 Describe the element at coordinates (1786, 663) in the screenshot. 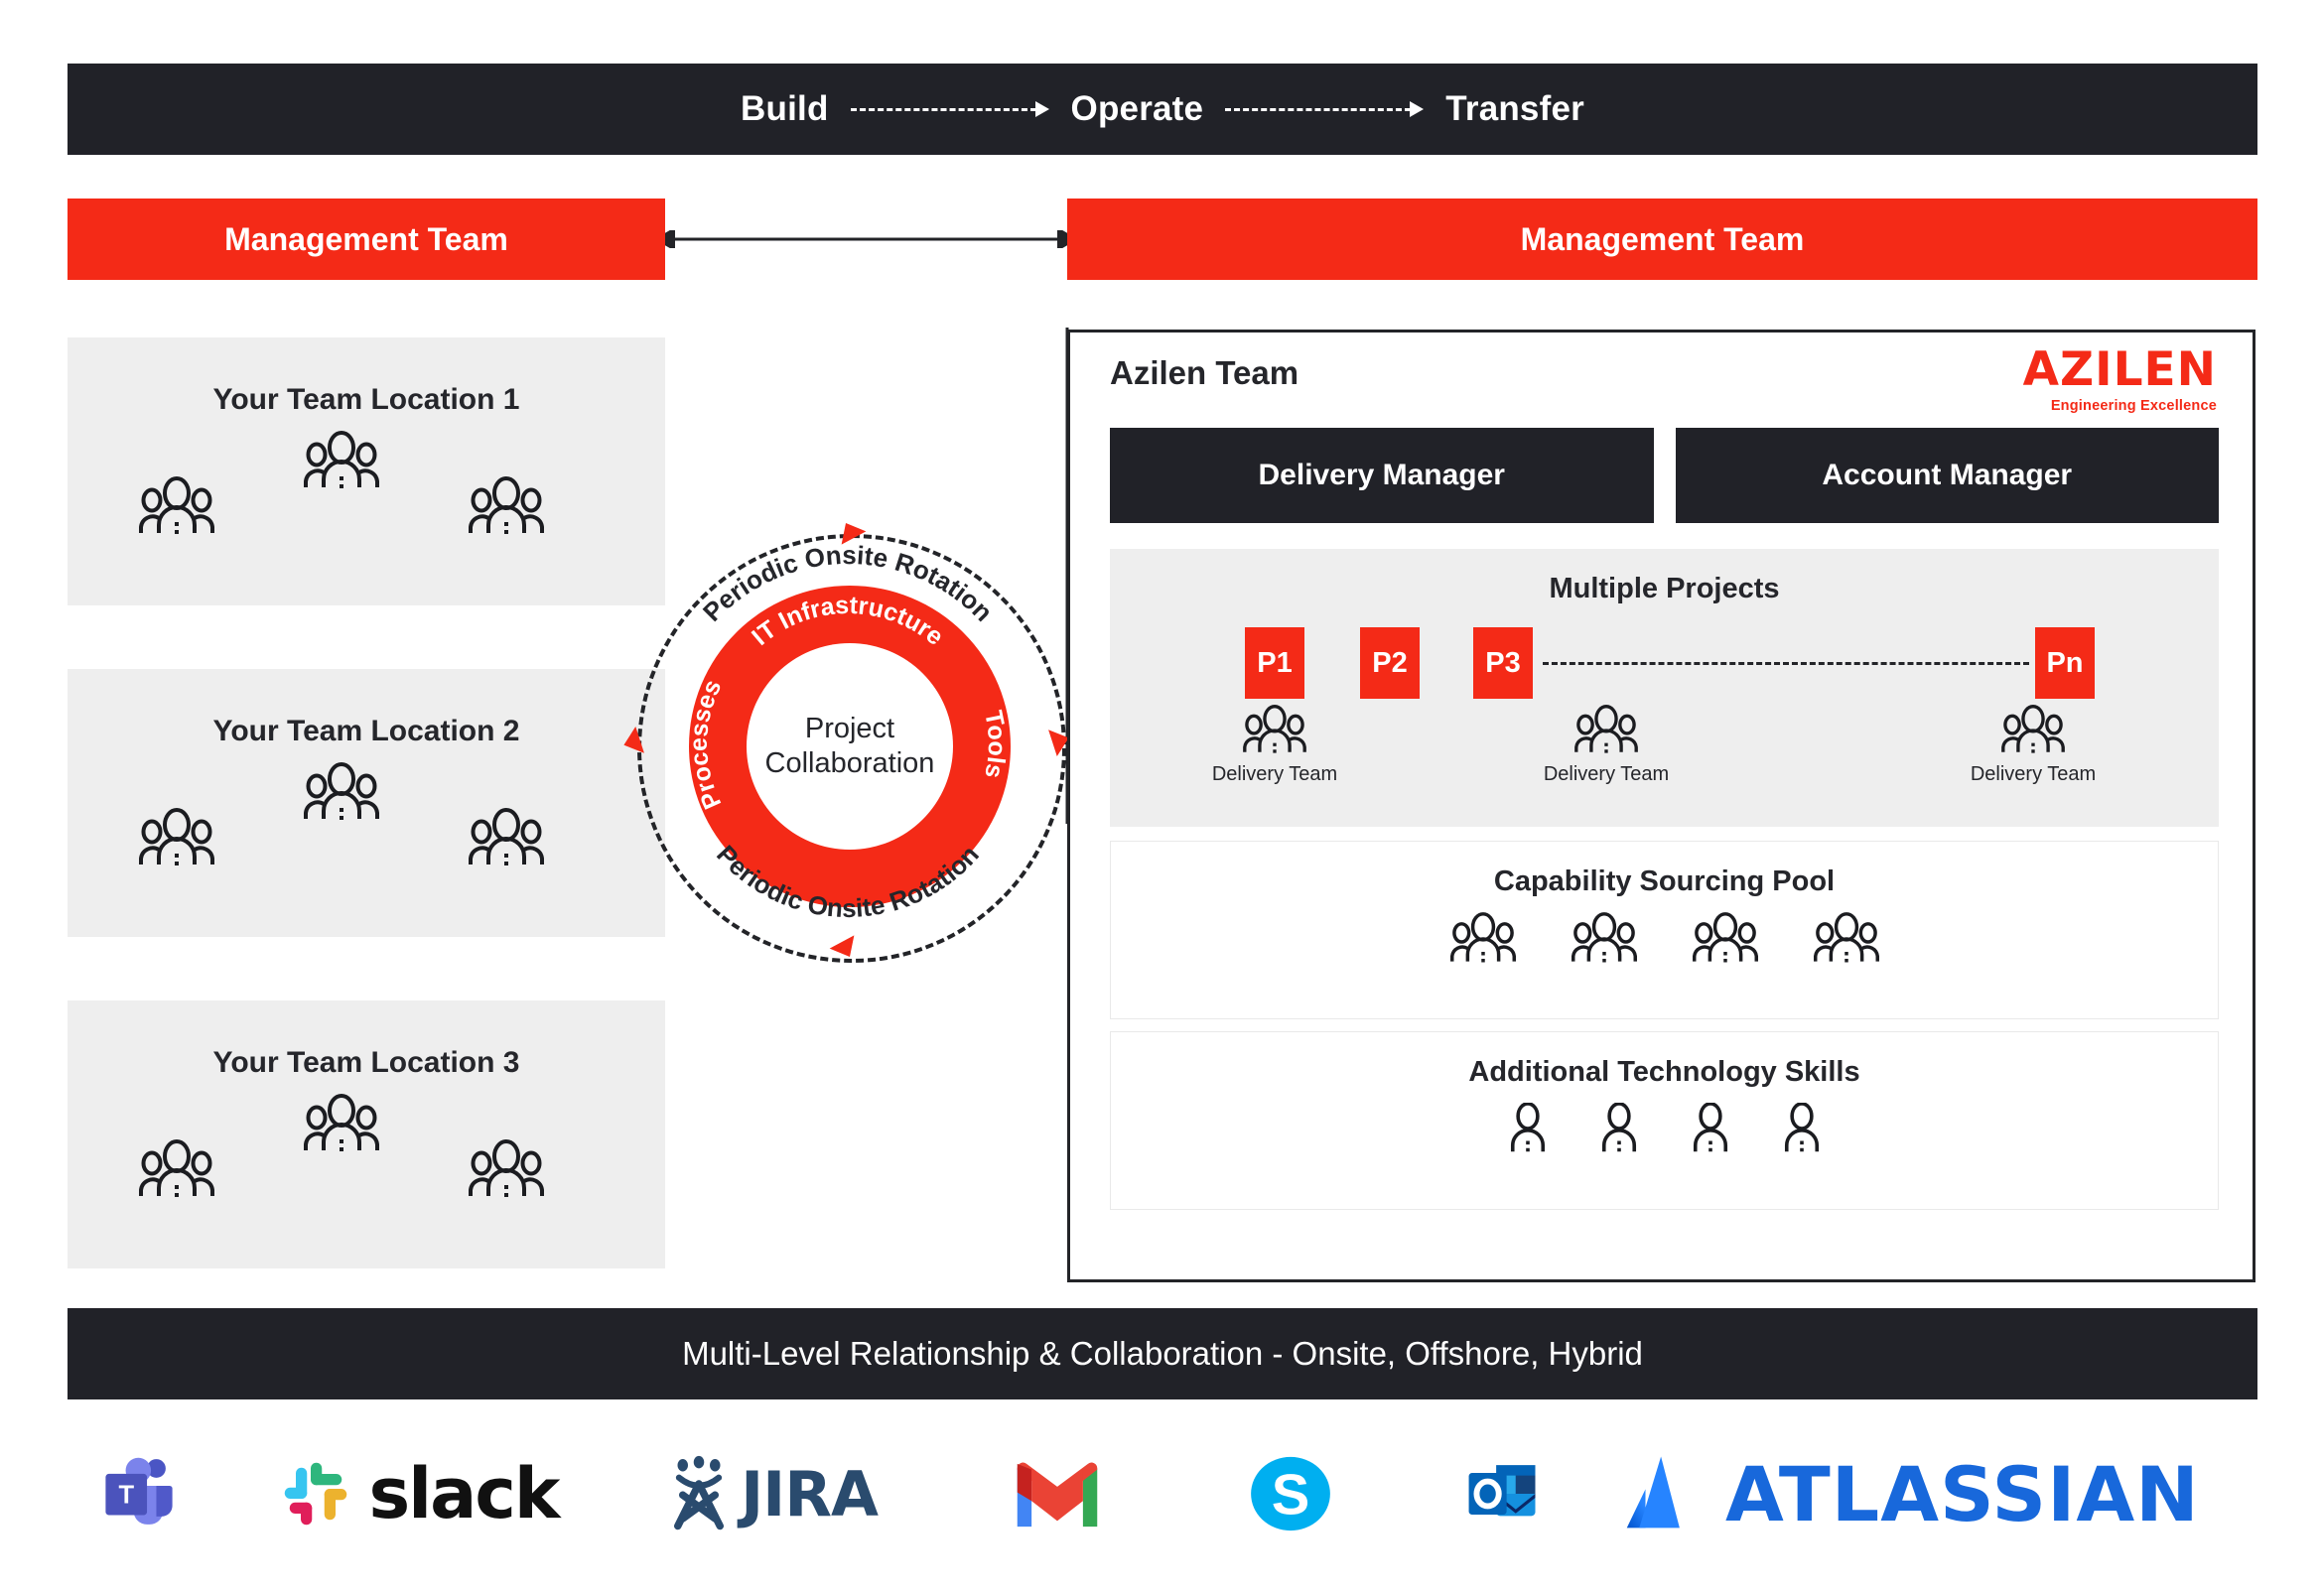

I see `dashed-line-icon` at that location.